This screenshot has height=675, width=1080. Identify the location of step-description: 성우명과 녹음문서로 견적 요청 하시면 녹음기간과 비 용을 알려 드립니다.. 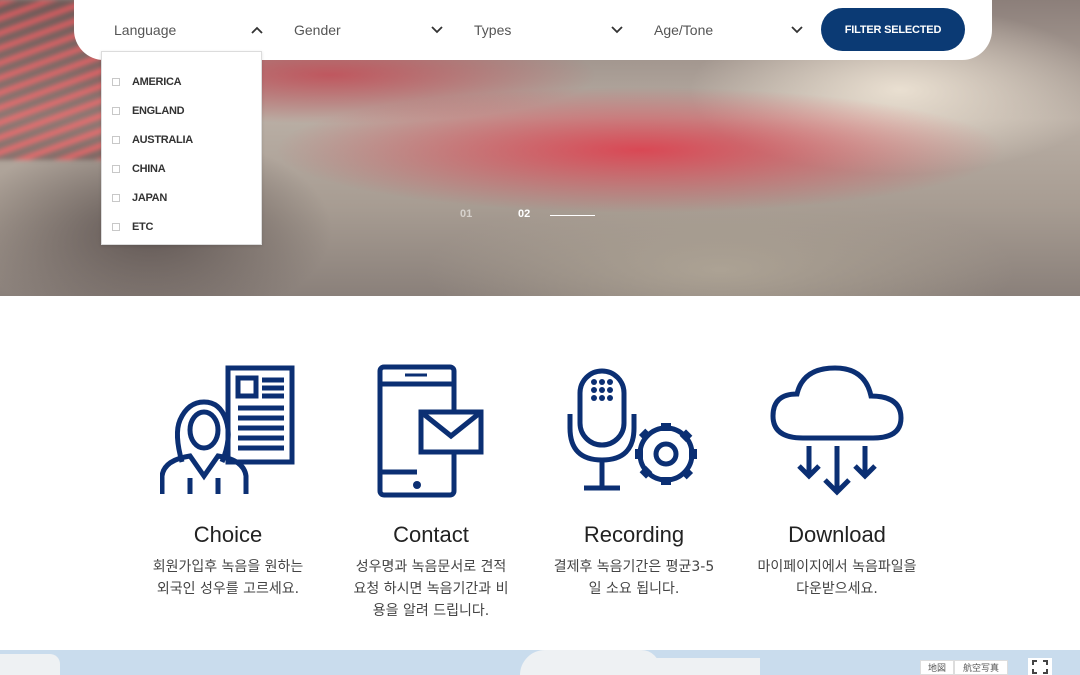
(431, 589).